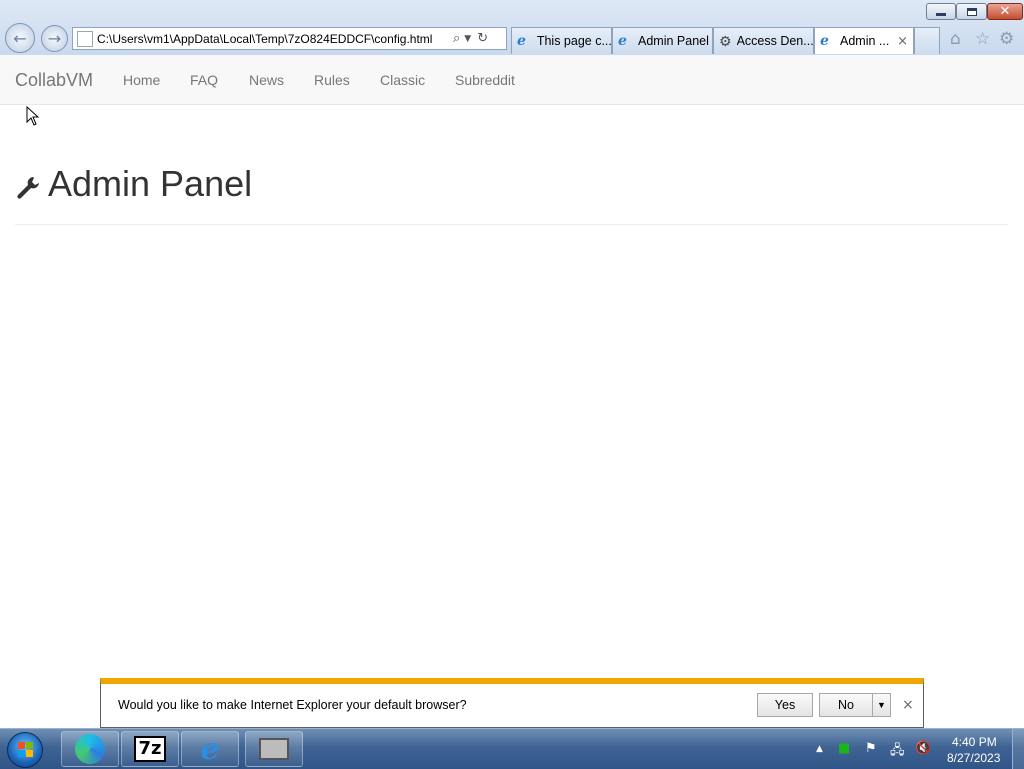  I want to click on start-button, so click(25, 750).